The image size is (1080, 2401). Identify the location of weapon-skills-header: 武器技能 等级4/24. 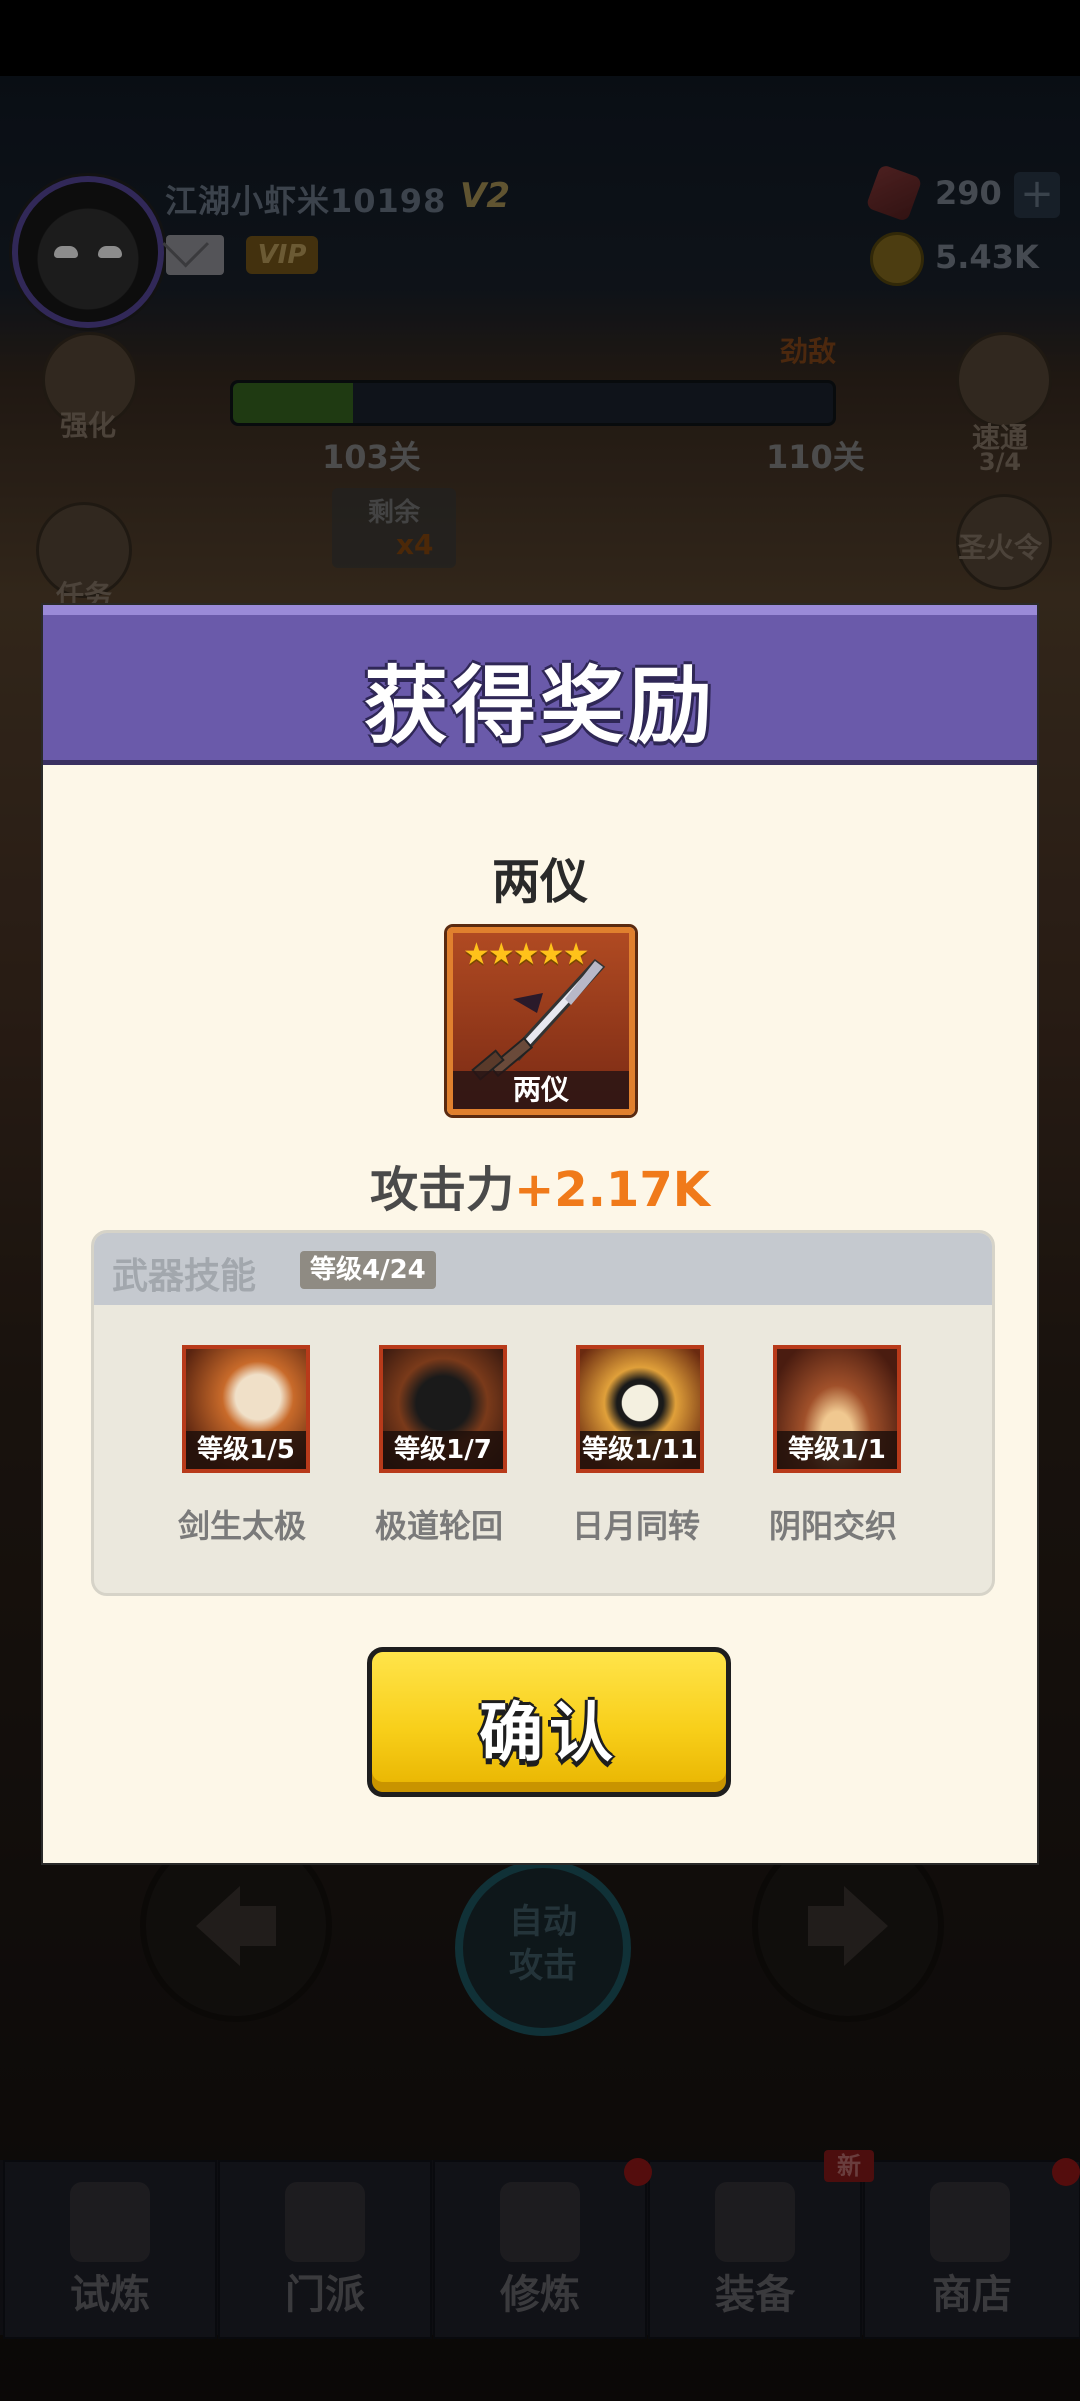
(543, 1269).